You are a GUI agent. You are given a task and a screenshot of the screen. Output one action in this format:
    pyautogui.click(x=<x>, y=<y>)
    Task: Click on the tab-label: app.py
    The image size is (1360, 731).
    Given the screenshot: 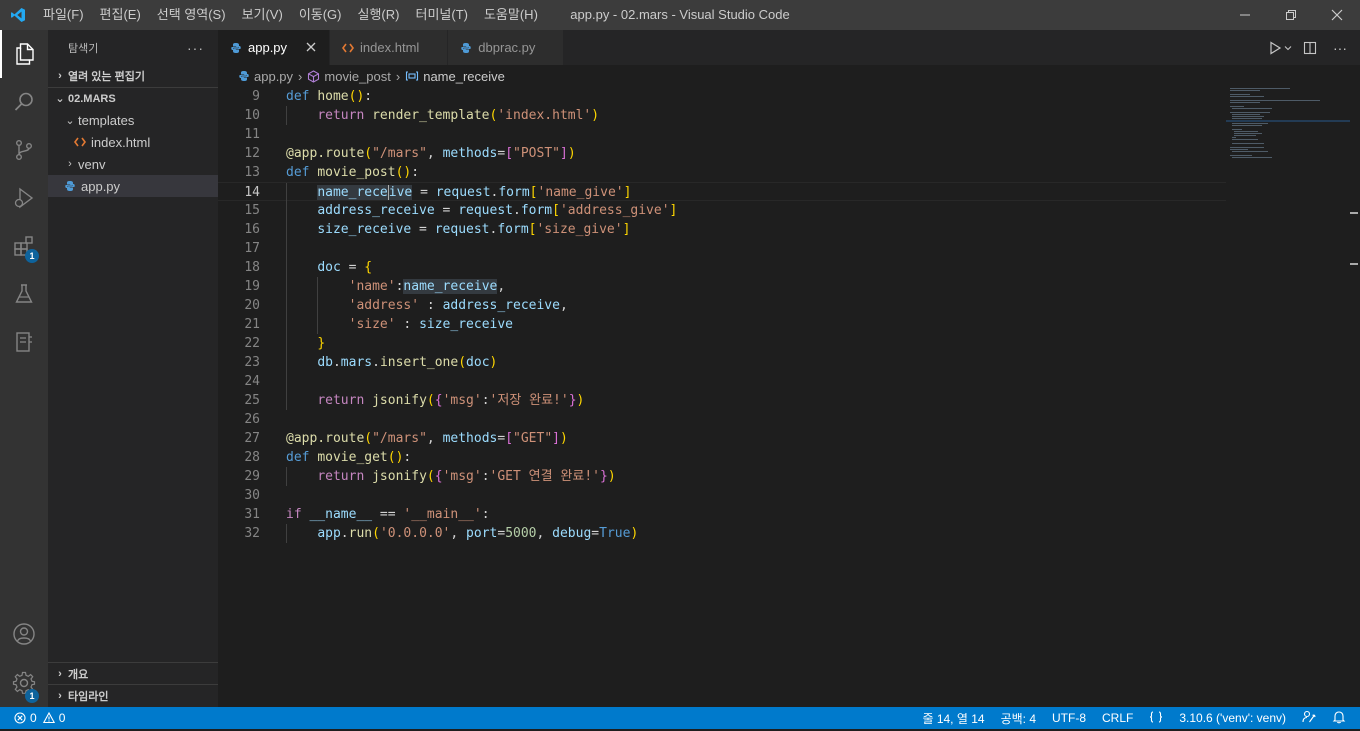 What is the action you would take?
    pyautogui.click(x=268, y=47)
    